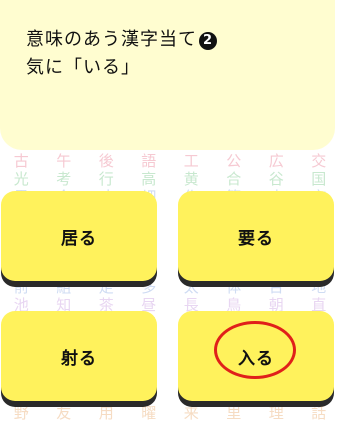  Describe the element at coordinates (170, 287) in the screenshot. I see `background-kanji-row: 前組走多太体台地` at that location.